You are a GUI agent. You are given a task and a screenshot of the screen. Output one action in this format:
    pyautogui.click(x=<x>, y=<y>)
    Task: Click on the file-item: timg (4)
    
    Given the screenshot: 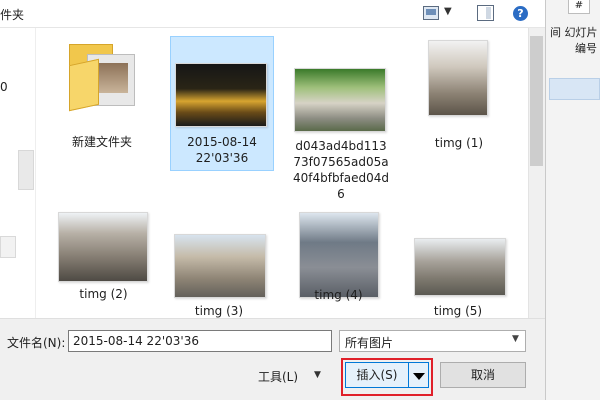 What is the action you would take?
    pyautogui.click(x=338, y=258)
    